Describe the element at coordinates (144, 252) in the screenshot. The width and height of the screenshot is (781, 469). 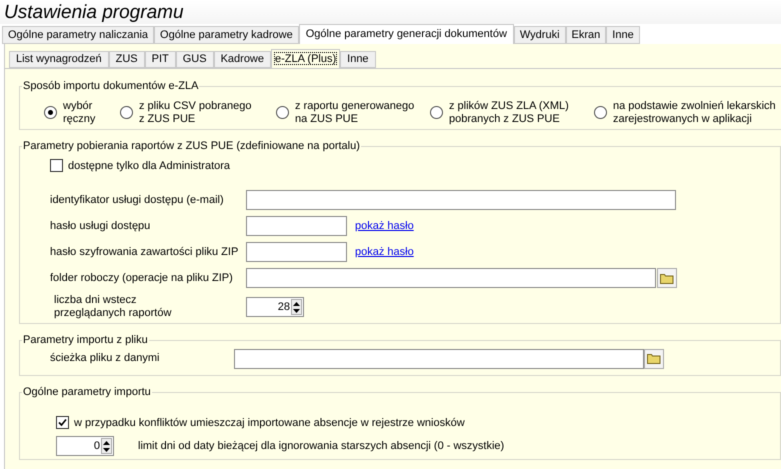
I see `field-label: hasło szyfrowania zawartości pliku ZIP` at that location.